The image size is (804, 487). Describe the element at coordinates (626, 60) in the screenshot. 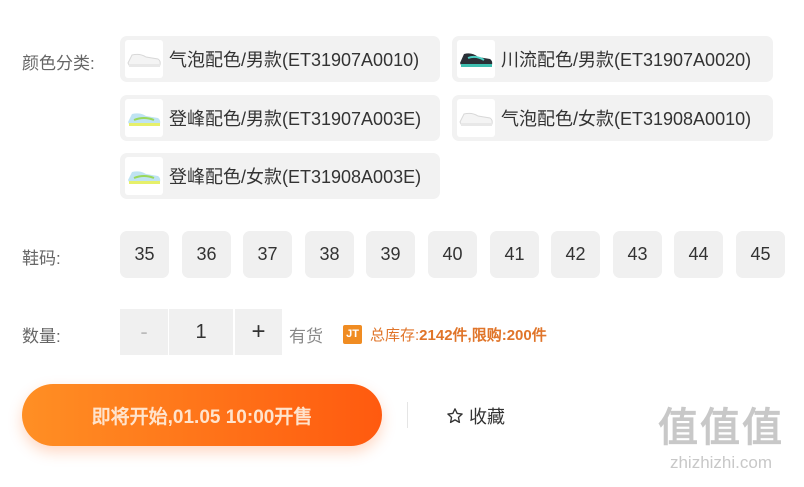

I see `color-option-label: 川流配色/男款(ET31907A0020)` at that location.